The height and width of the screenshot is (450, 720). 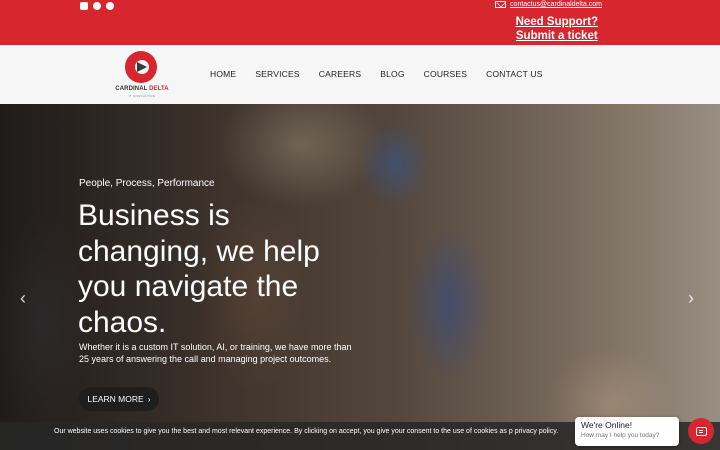 I want to click on facebook-icon, so click(x=97, y=6).